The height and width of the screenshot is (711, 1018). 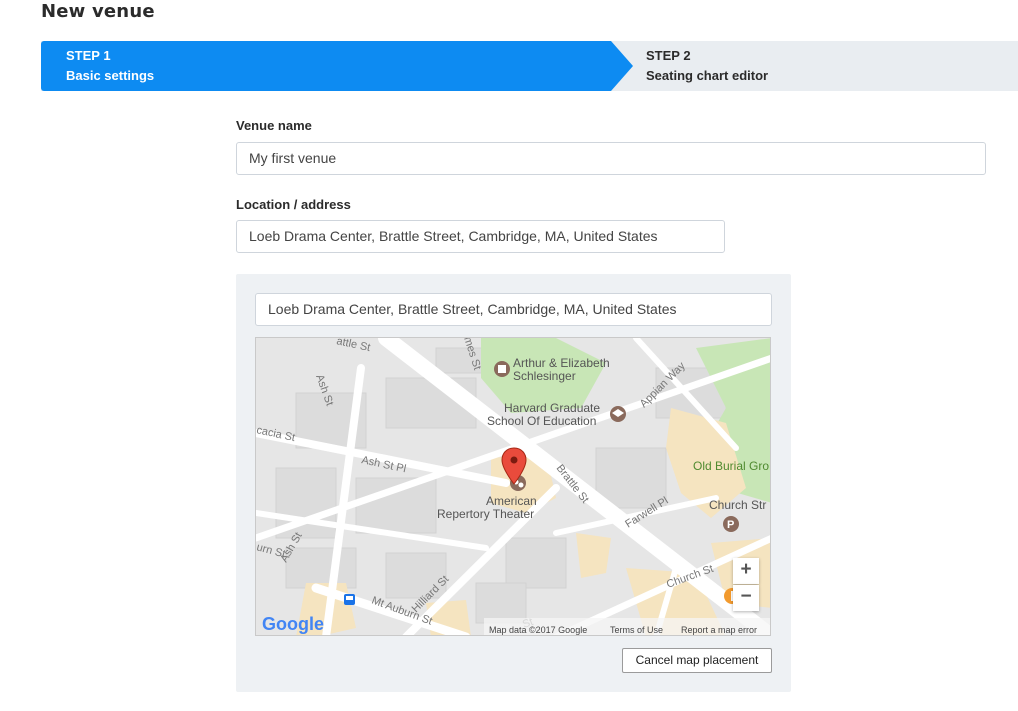 What do you see at coordinates (746, 598) in the screenshot?
I see `zoom-out-button: −` at bounding box center [746, 598].